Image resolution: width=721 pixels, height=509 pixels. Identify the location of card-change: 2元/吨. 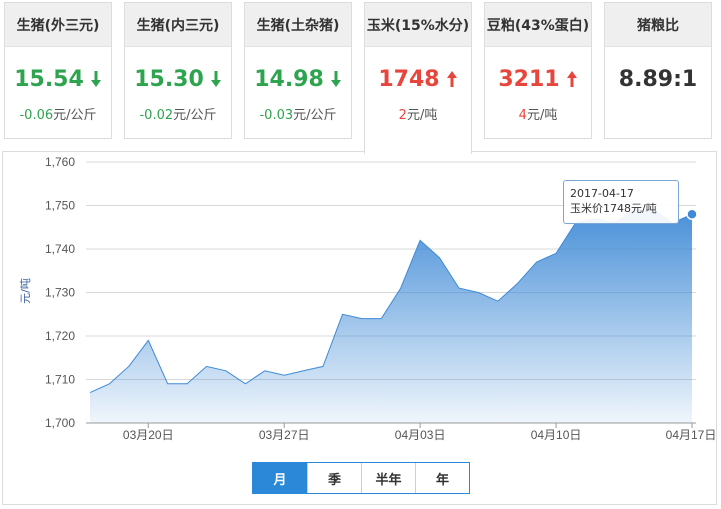
(418, 113).